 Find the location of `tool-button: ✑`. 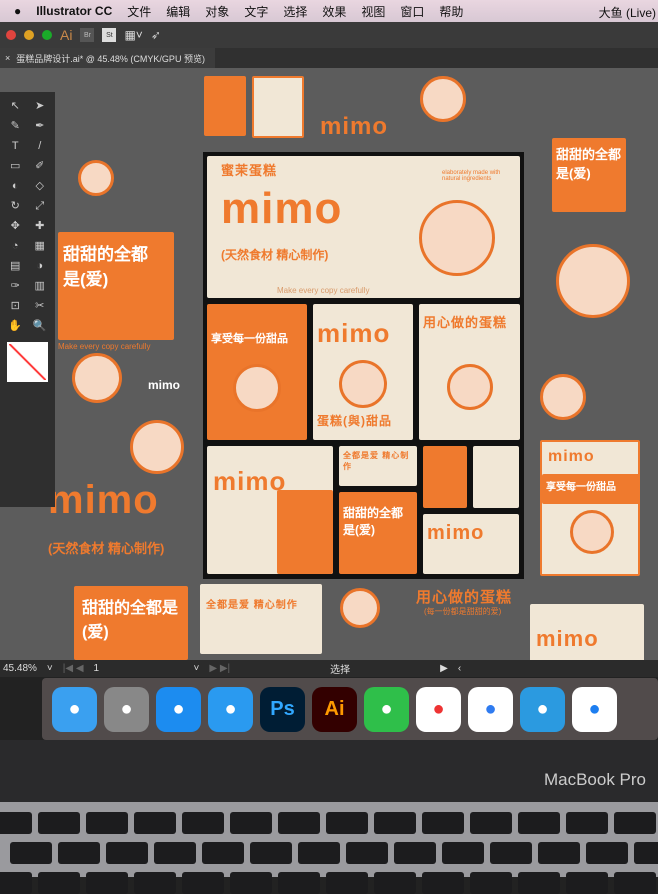

tool-button: ✑ is located at coordinates (15, 286).